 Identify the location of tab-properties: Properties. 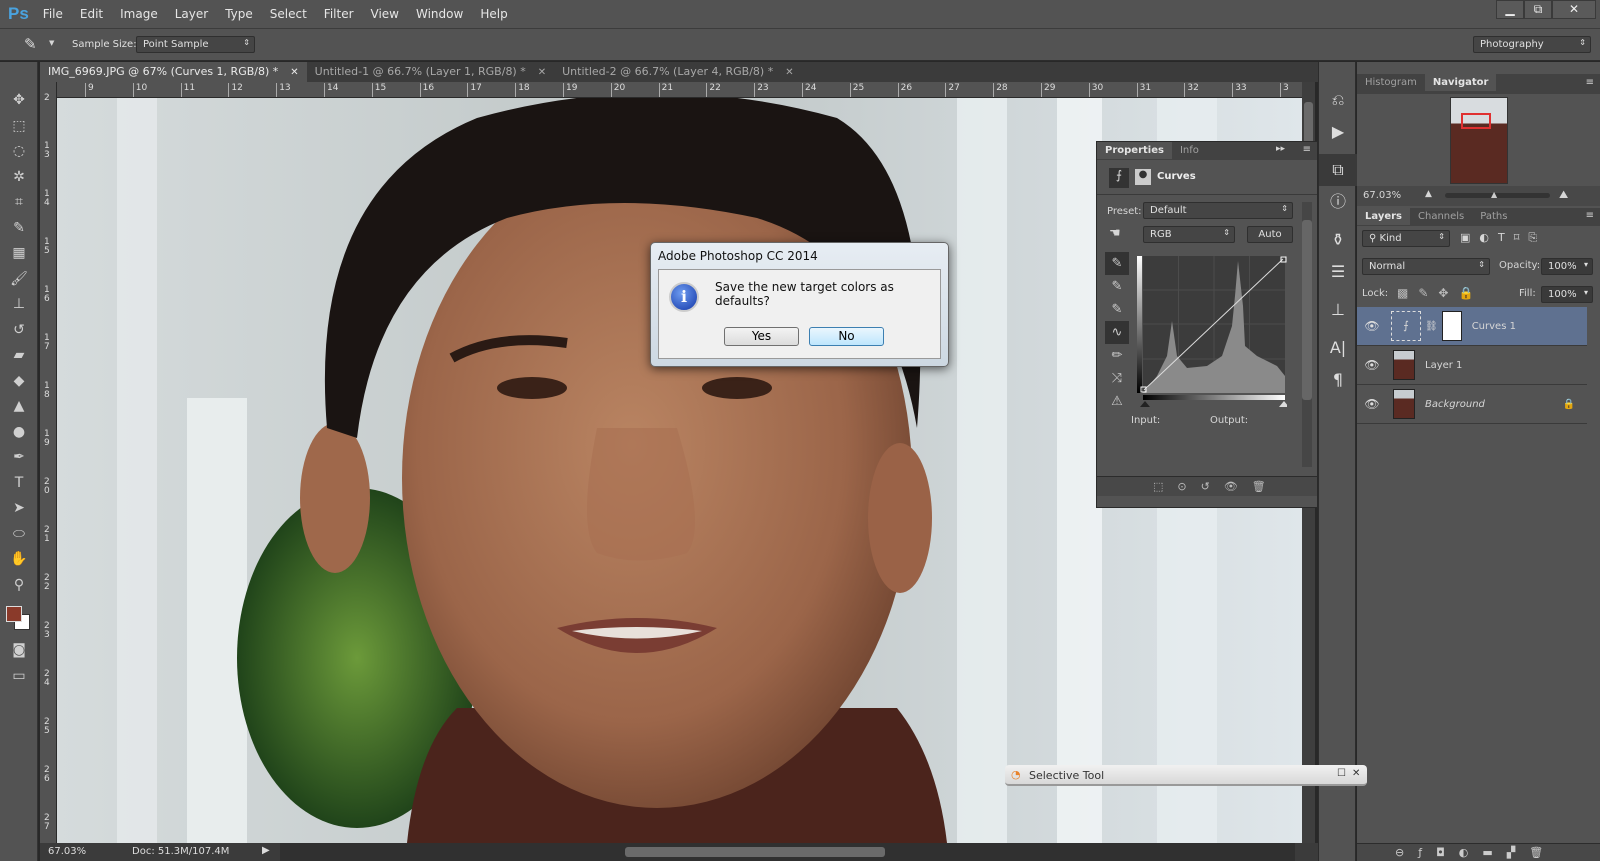
(1134, 150).